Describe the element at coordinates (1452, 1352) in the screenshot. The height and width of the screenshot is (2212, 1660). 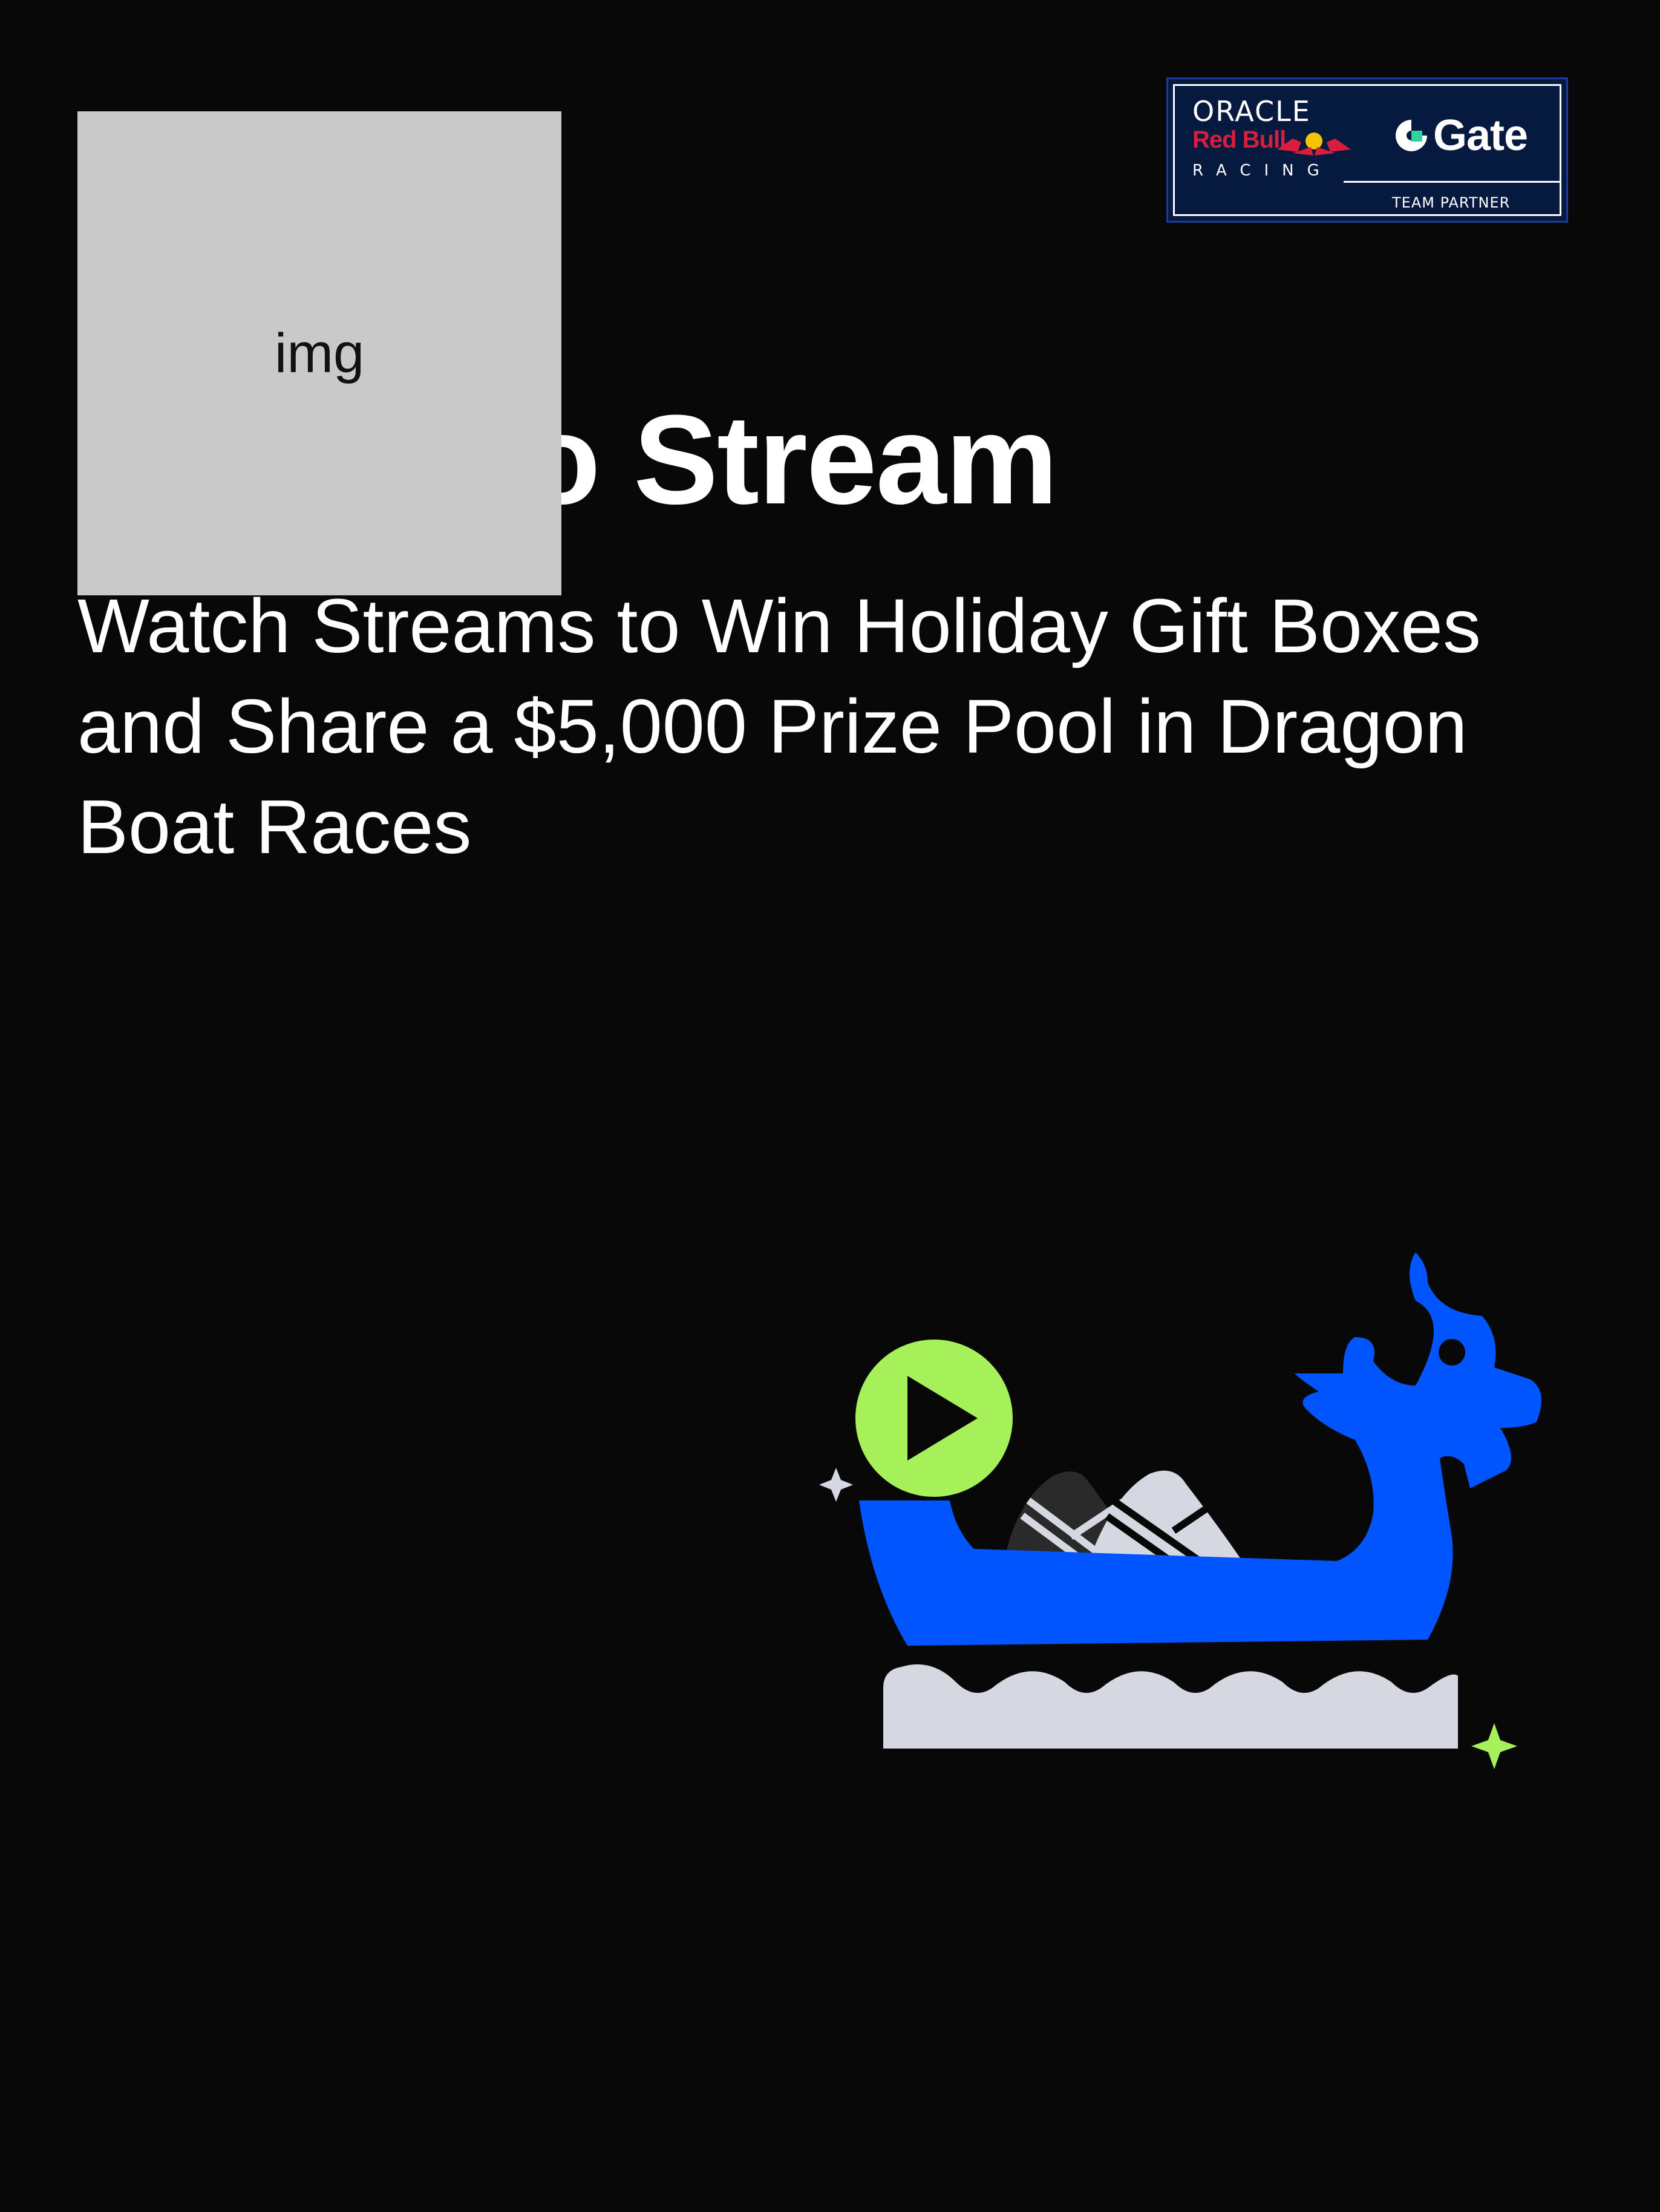
I see `dragon-eye` at that location.